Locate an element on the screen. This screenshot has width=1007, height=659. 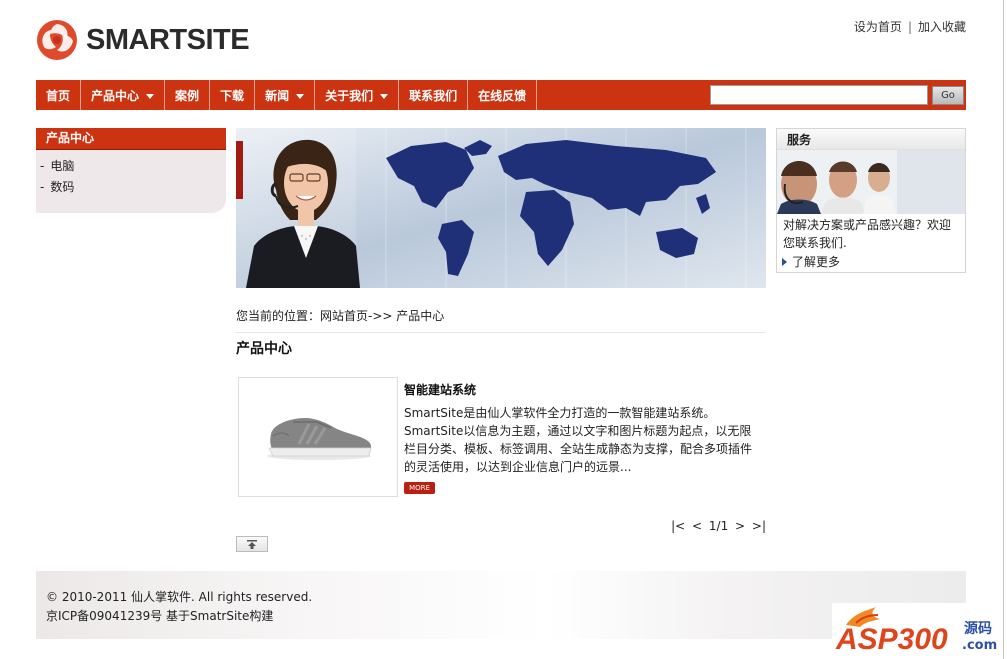
breadcrumb: 您当前的位置：网站首页->> 产品中心 is located at coordinates (501, 320).